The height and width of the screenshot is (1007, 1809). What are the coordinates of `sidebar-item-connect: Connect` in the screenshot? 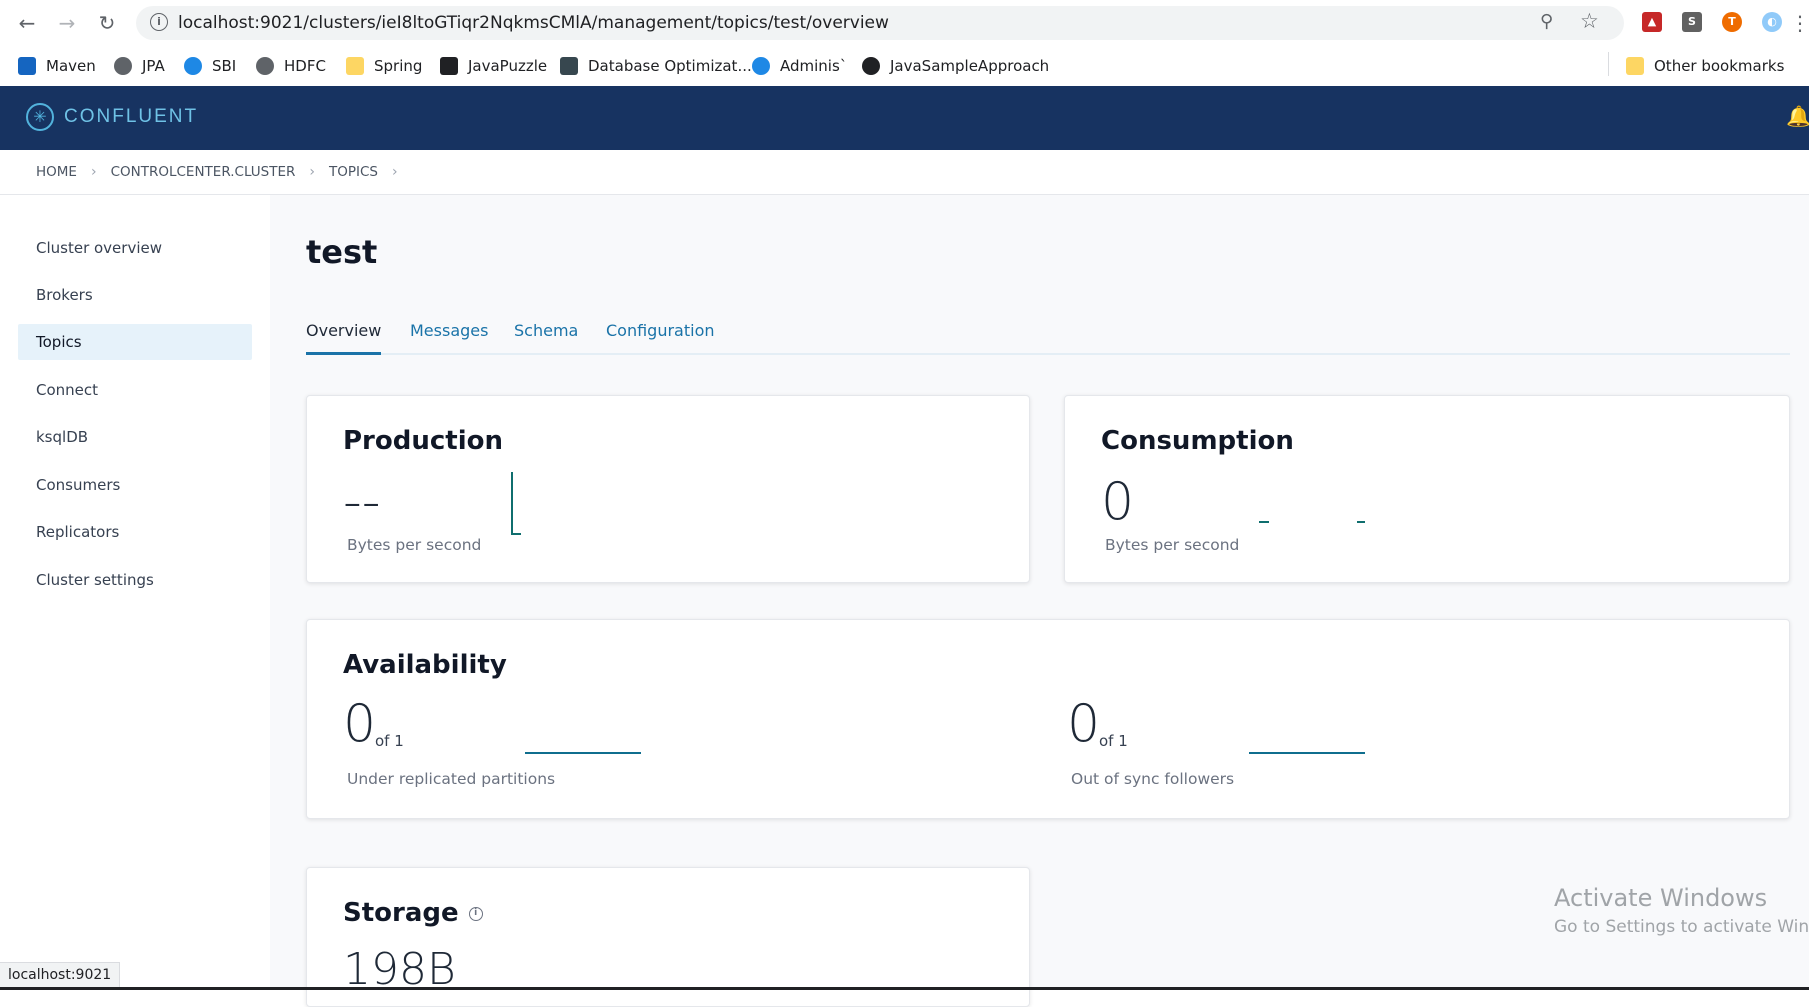 It's located at (135, 390).